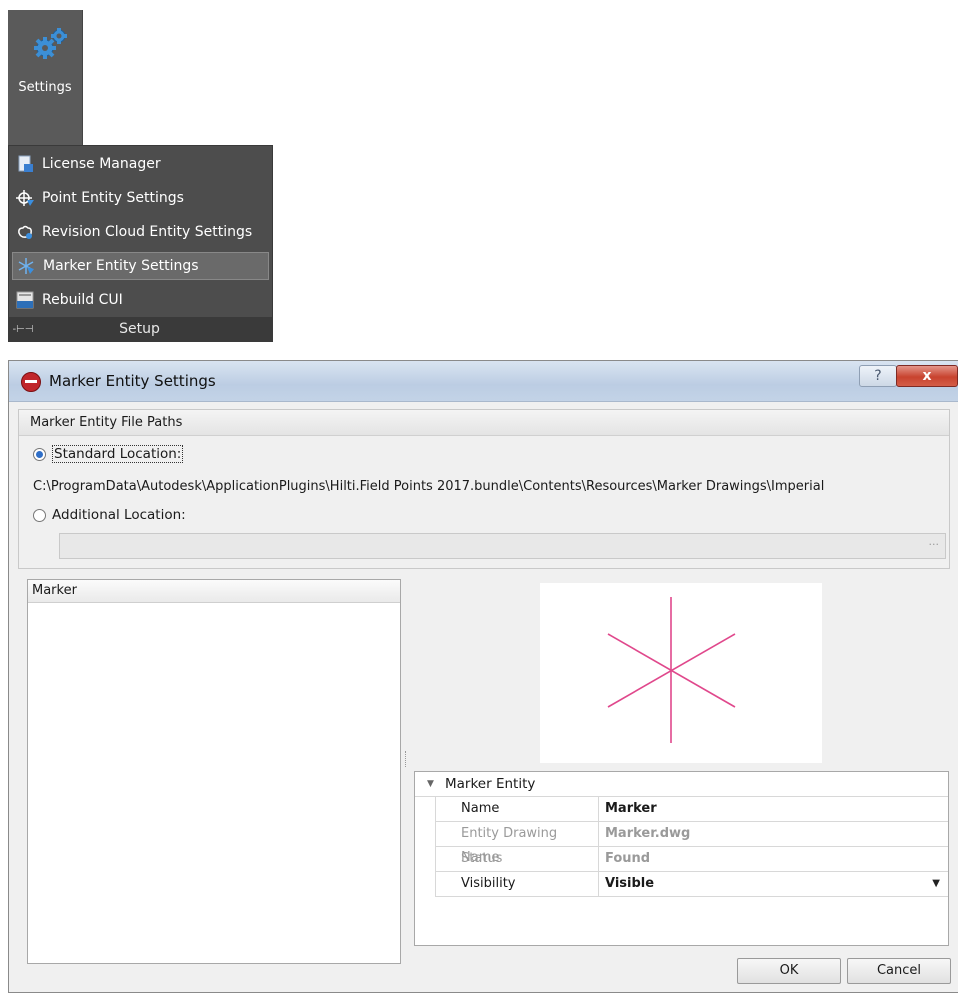  Describe the element at coordinates (502, 546) in the screenshot. I see `additional-location-input: ···` at that location.